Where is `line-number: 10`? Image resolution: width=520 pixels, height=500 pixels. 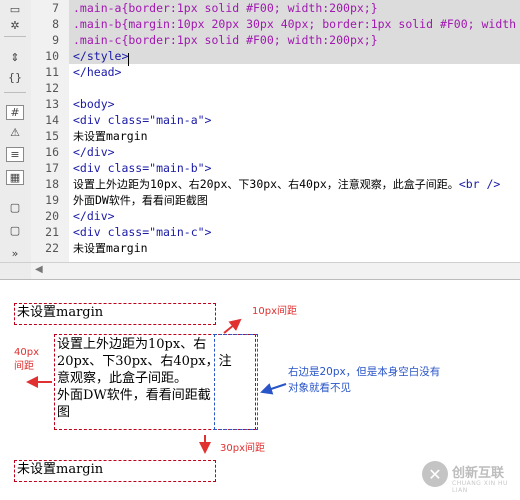
line-number: 10 is located at coordinates (52, 56).